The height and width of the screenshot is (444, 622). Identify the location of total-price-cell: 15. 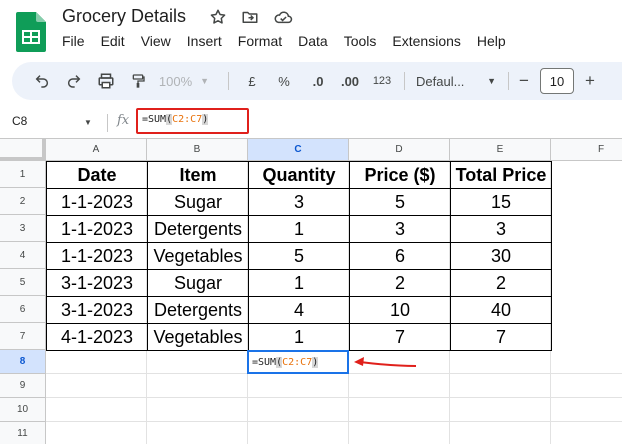
(501, 202).